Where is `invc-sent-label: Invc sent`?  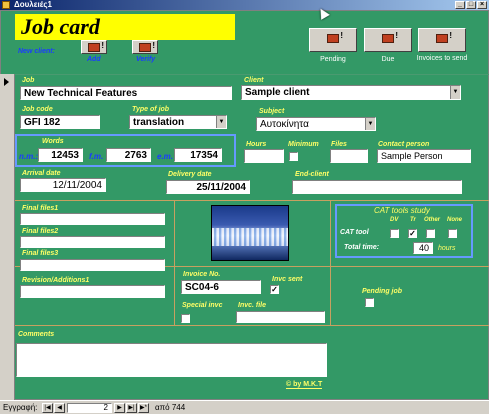 invc-sent-label: Invc sent is located at coordinates (287, 279).